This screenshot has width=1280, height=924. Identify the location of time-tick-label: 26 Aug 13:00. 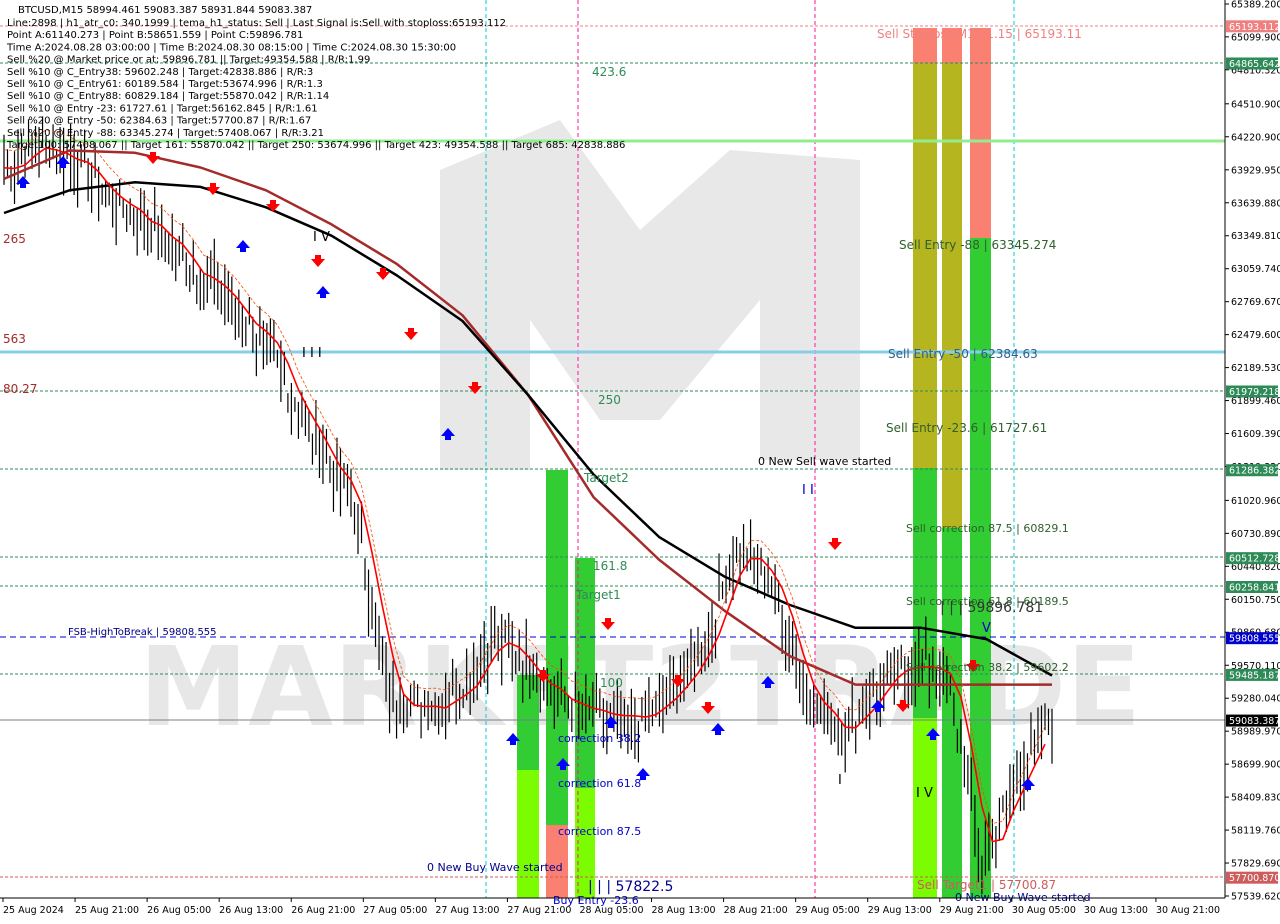
(251, 910).